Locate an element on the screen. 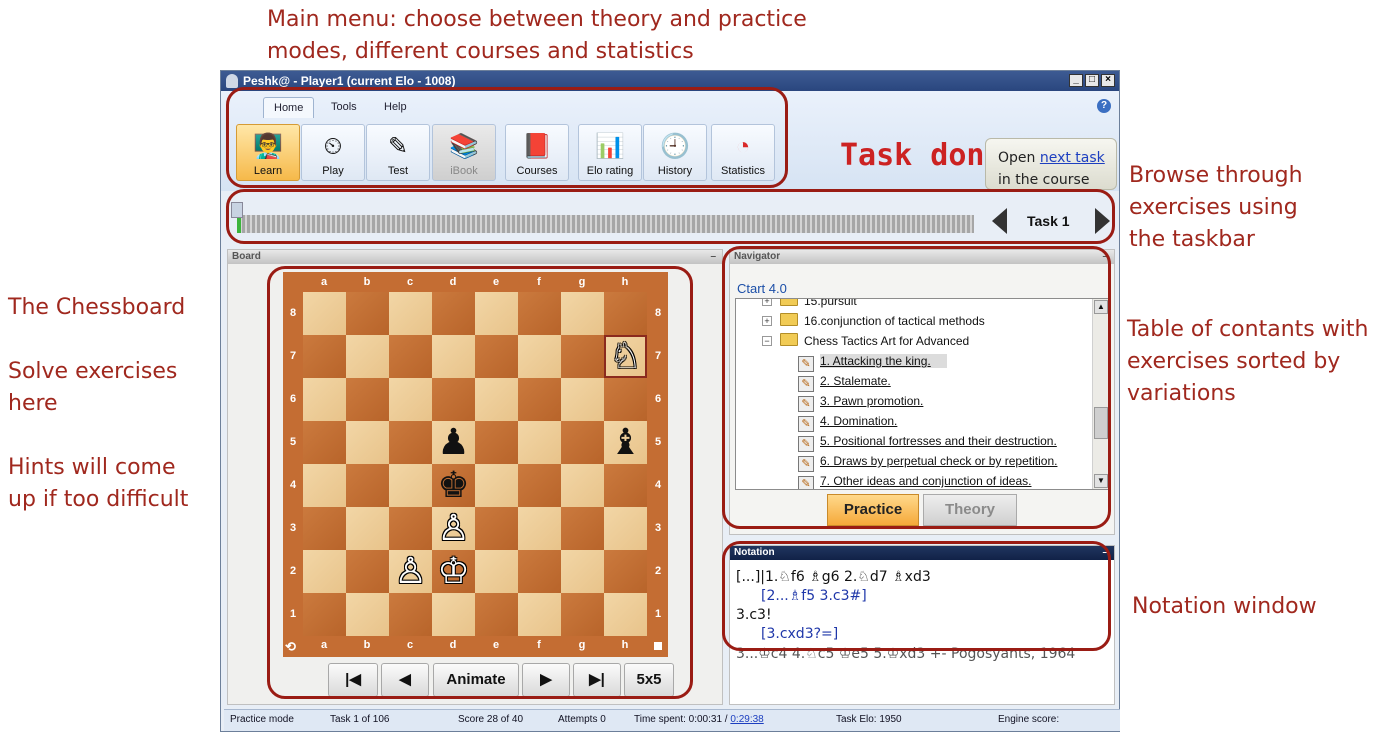 The width and height of the screenshot is (1388, 736). square-e5 is located at coordinates (496, 442).